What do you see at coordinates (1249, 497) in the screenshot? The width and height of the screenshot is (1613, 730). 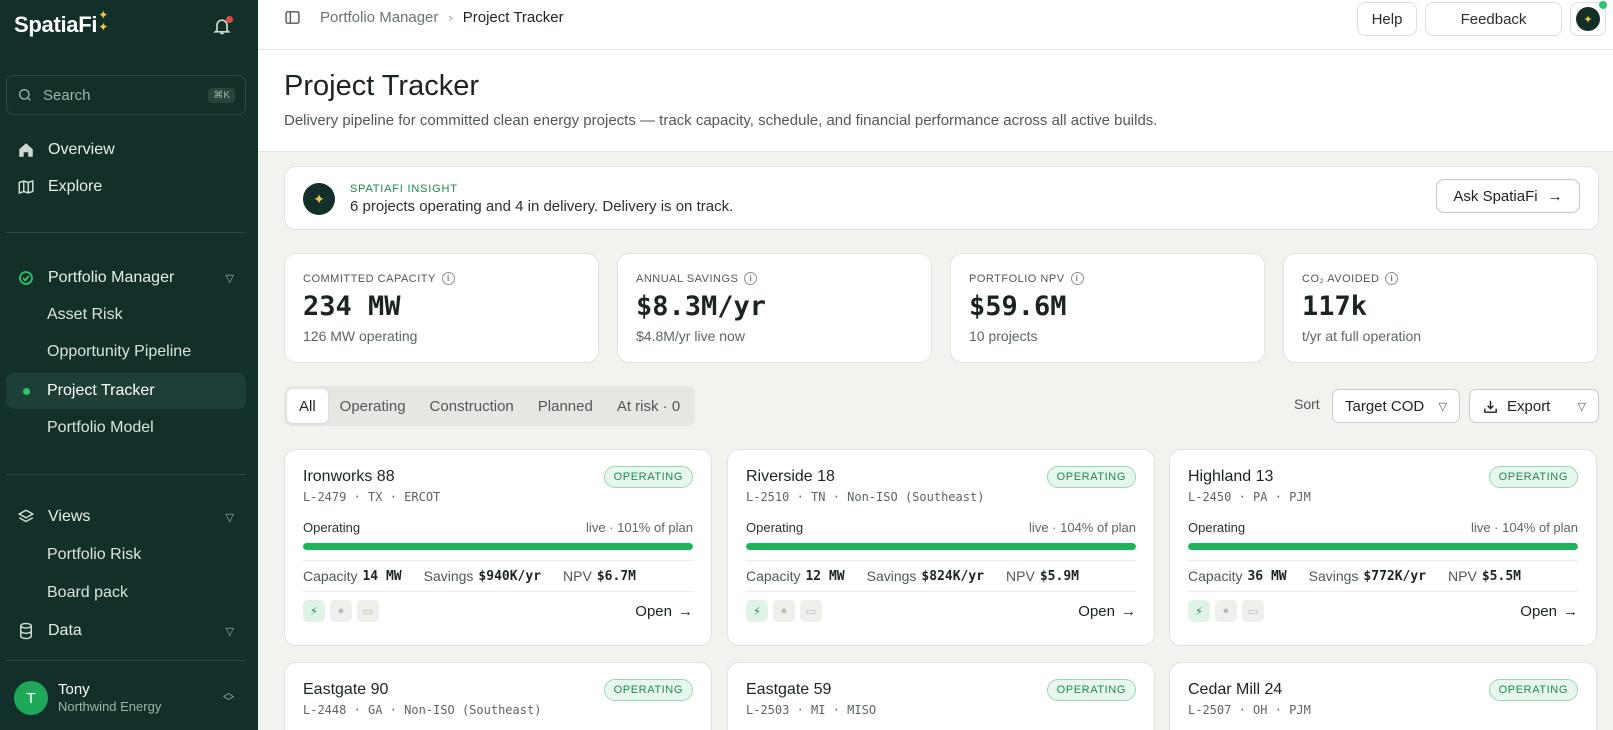 I see `project-id: L-2450 · PA · PJM` at bounding box center [1249, 497].